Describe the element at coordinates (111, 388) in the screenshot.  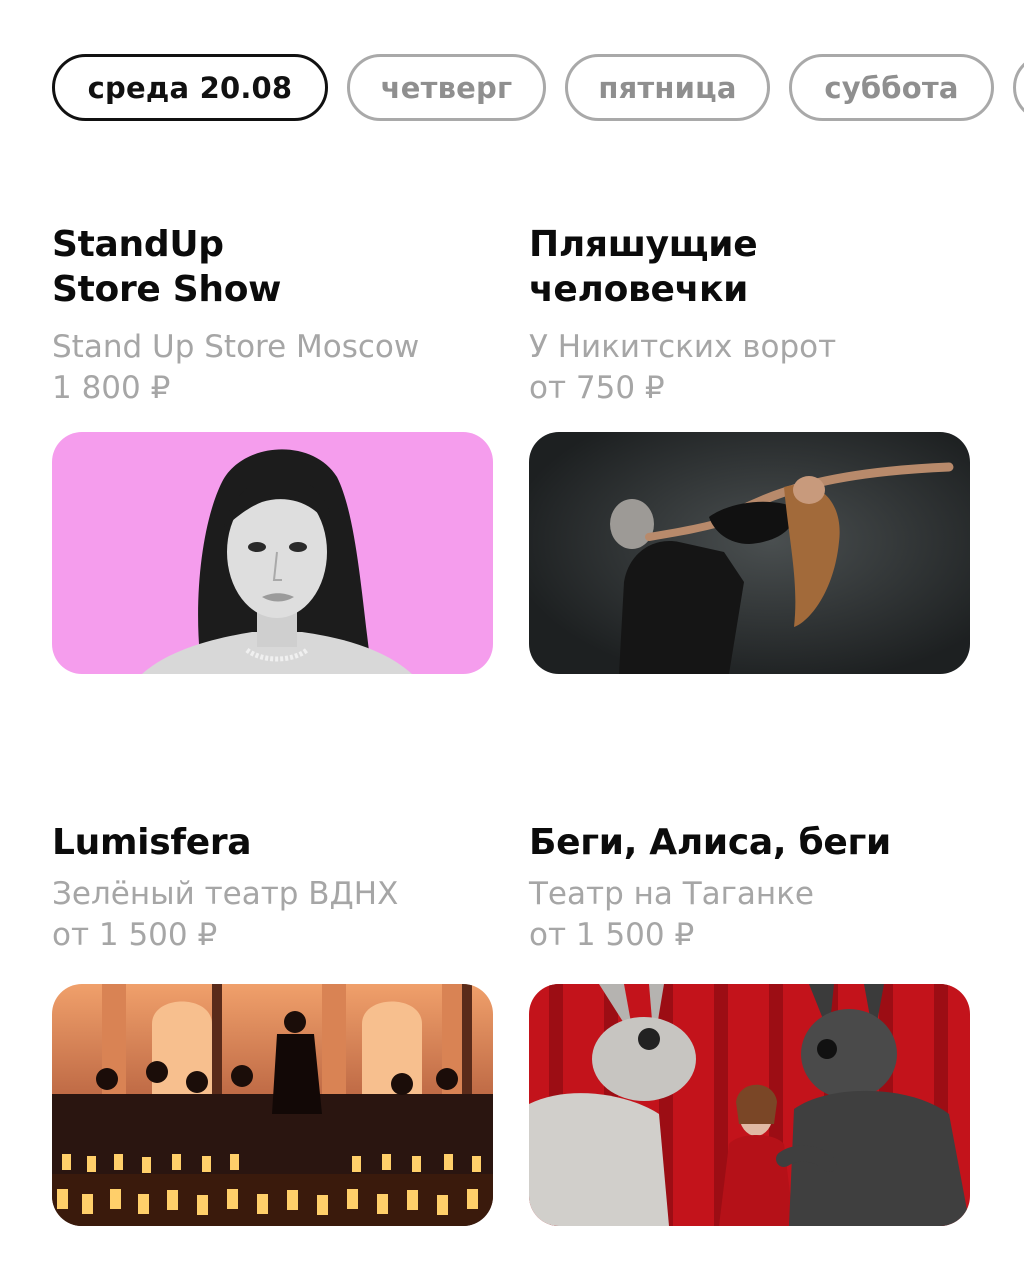
I see `event-price: 1 800 ₽` at that location.